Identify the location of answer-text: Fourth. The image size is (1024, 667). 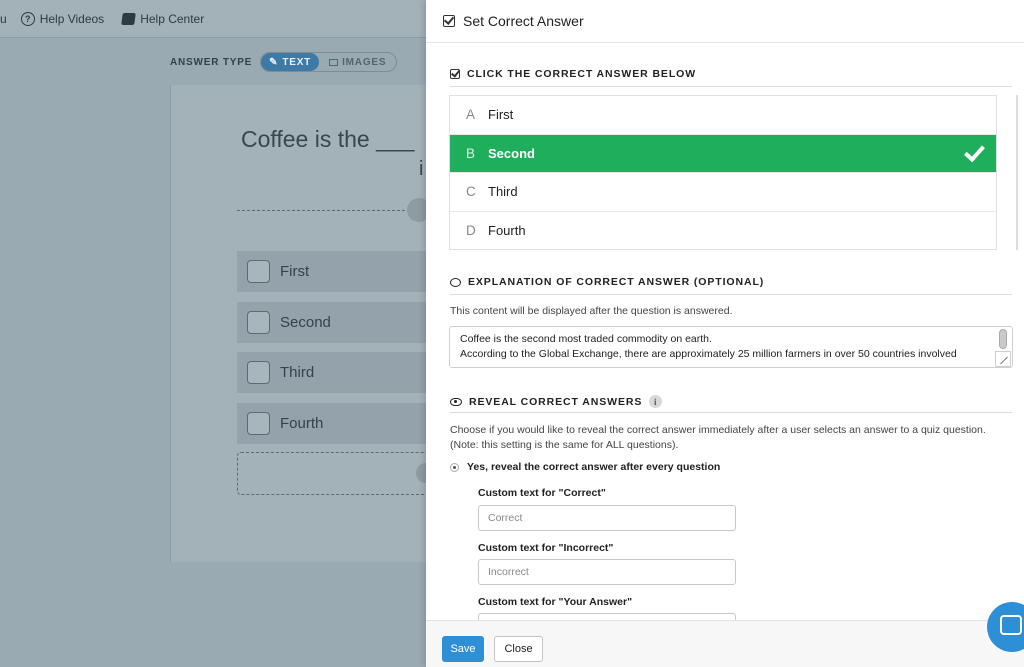
(507, 231).